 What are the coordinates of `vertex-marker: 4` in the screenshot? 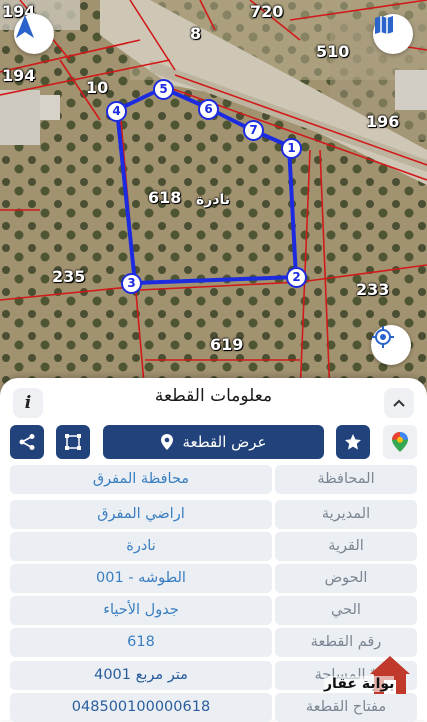 It's located at (116, 111).